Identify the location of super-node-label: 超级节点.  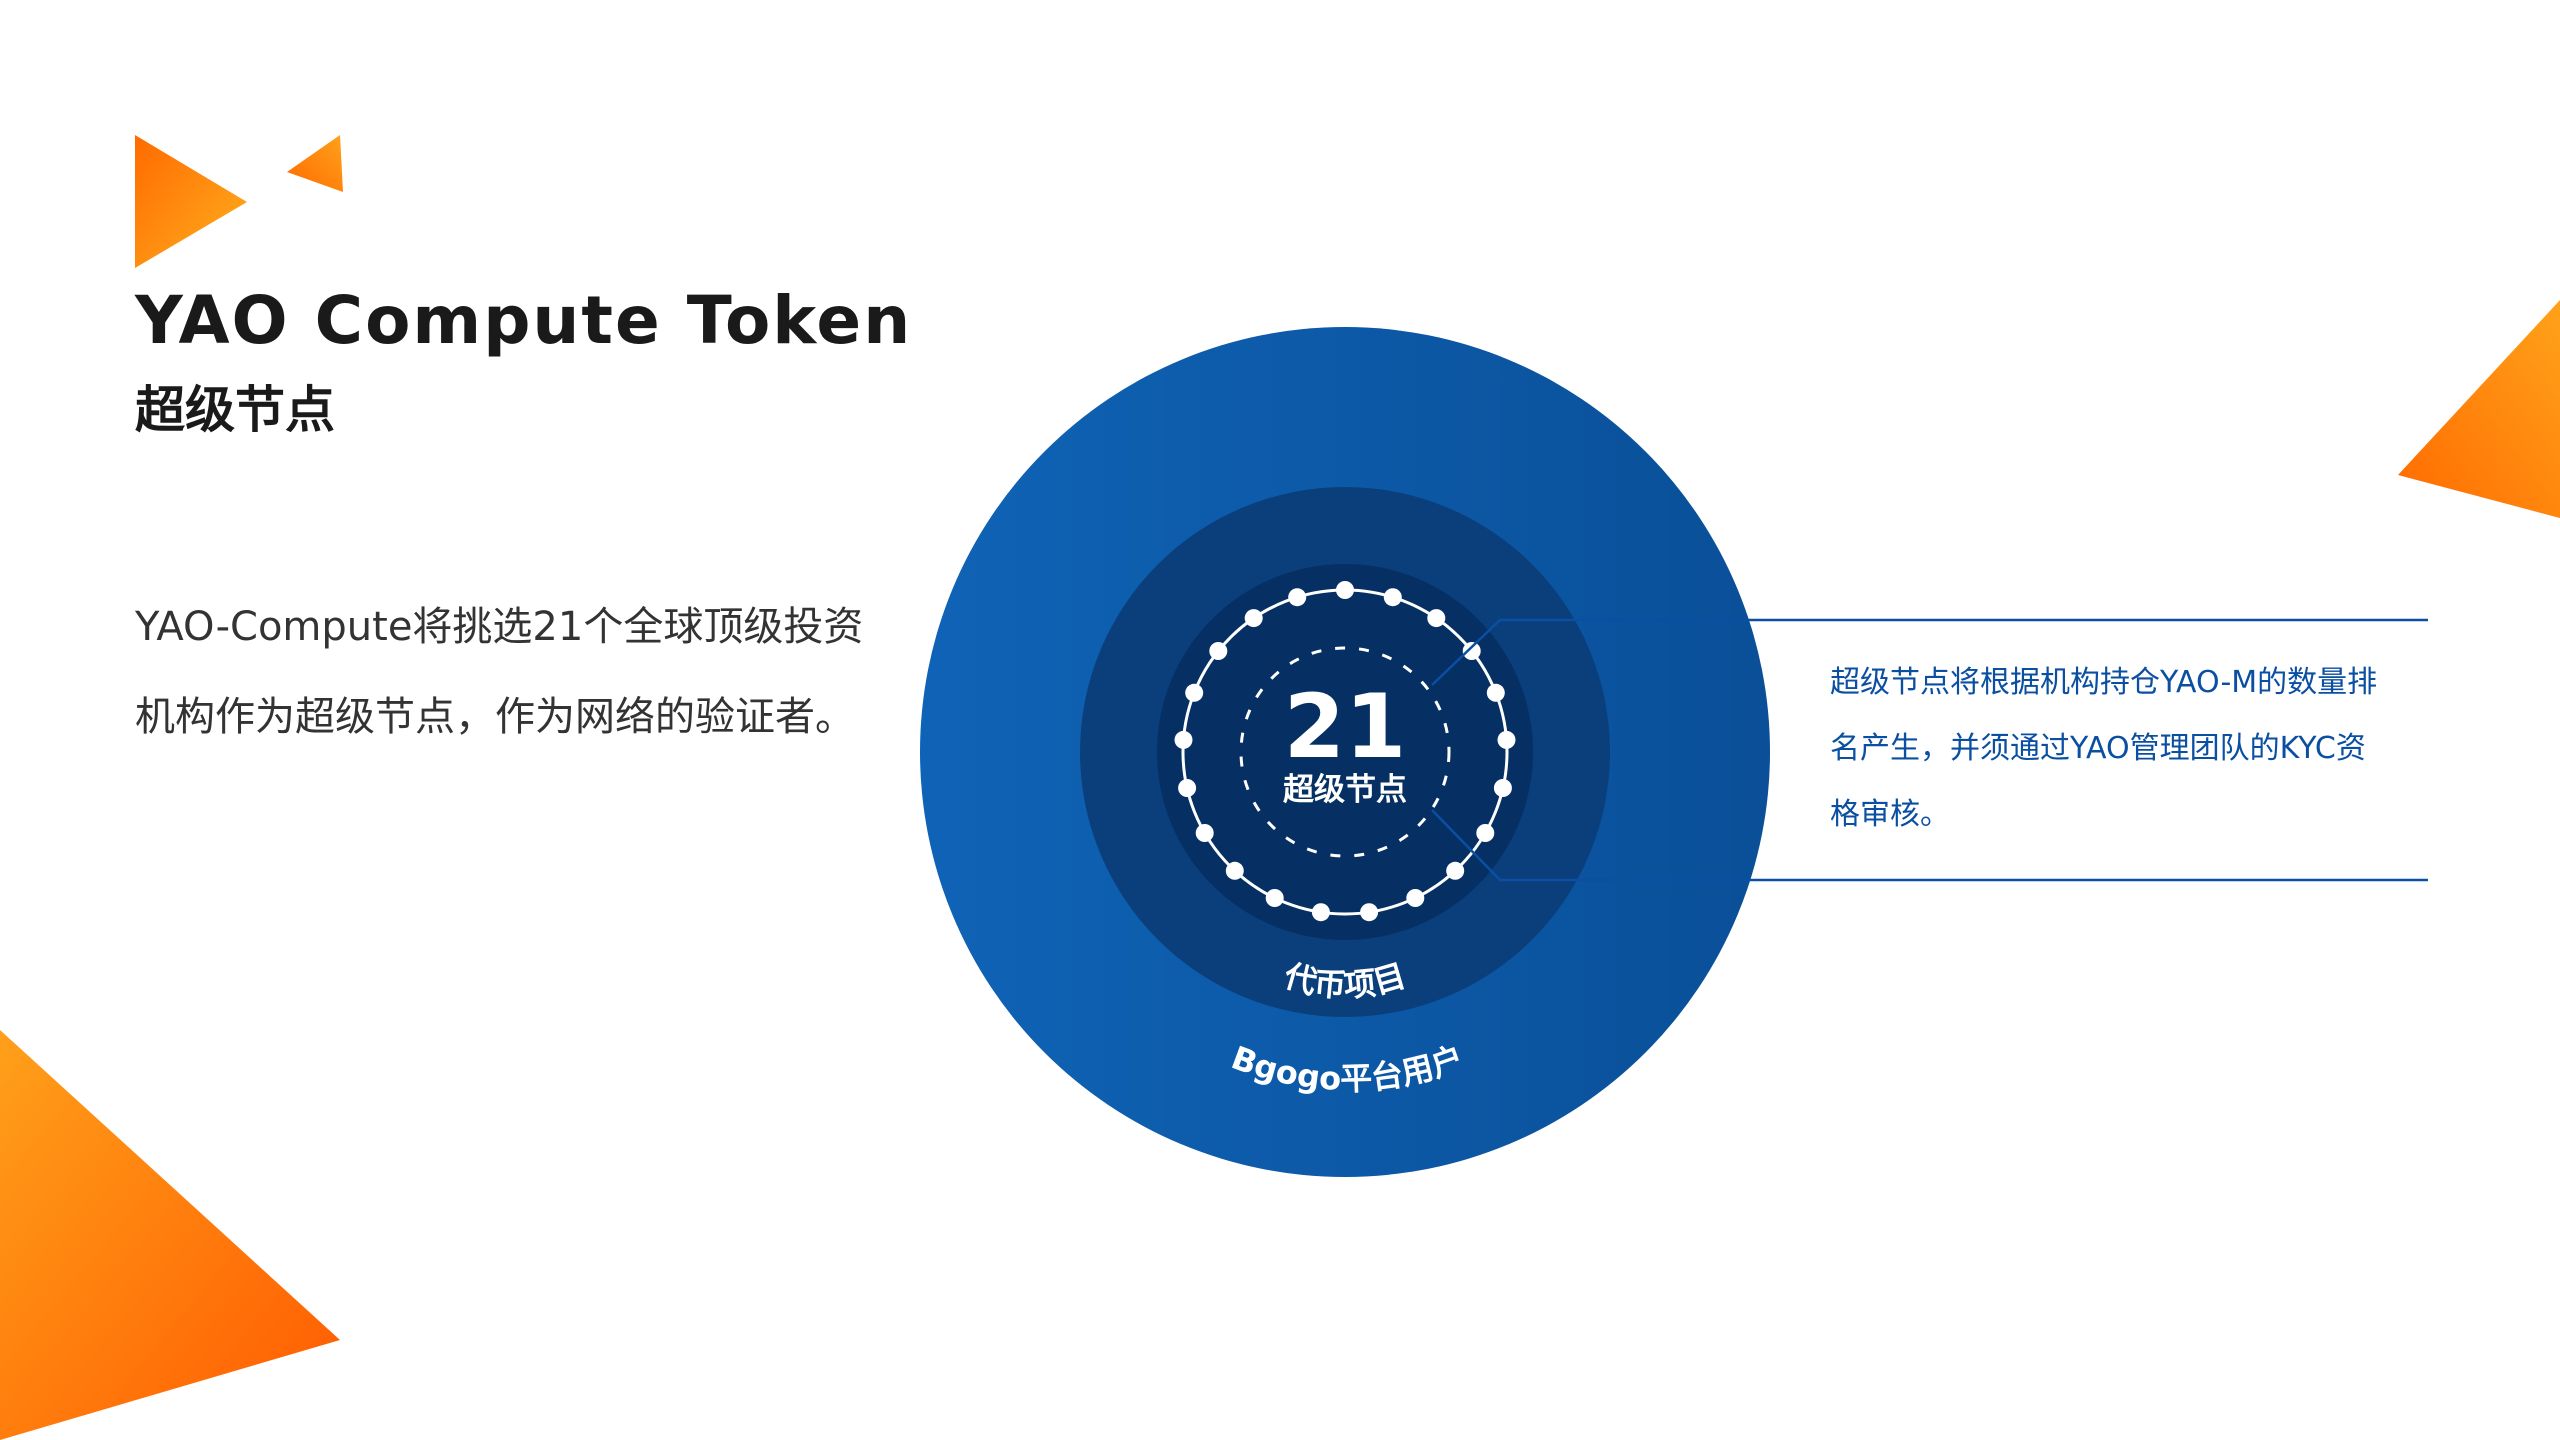
(1345, 790).